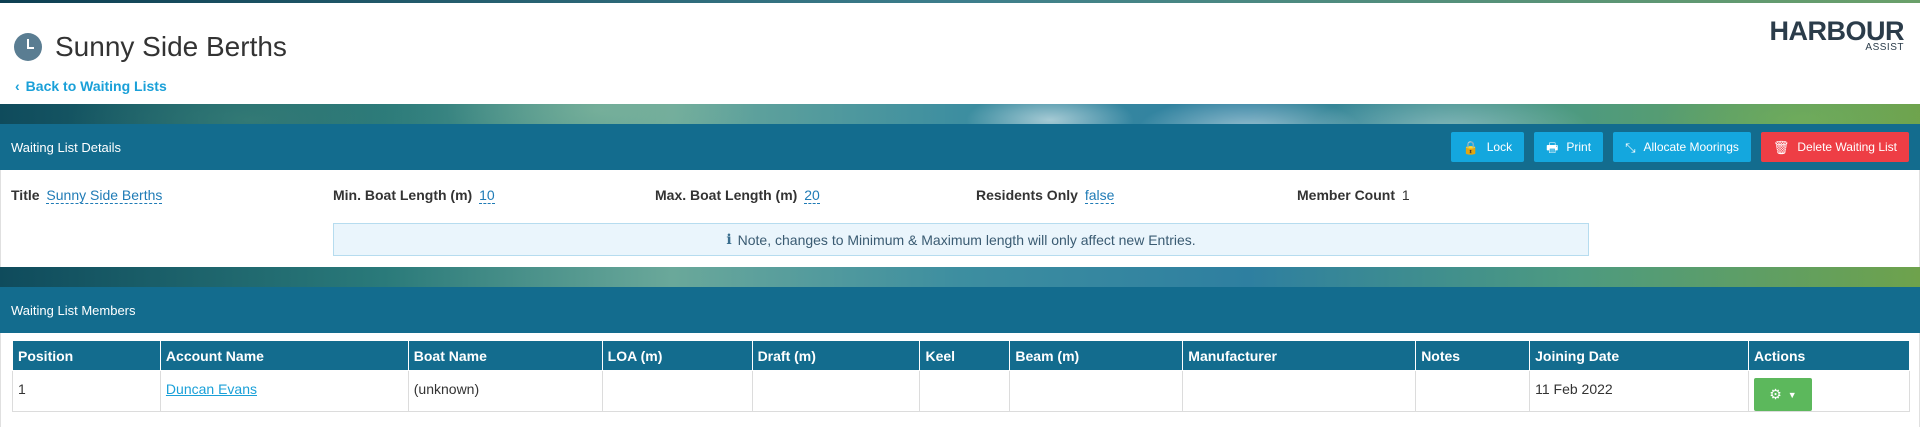 This screenshot has height=427, width=1920. I want to click on row-actions-dropdown-button: ⚙ ▼, so click(1782, 394).